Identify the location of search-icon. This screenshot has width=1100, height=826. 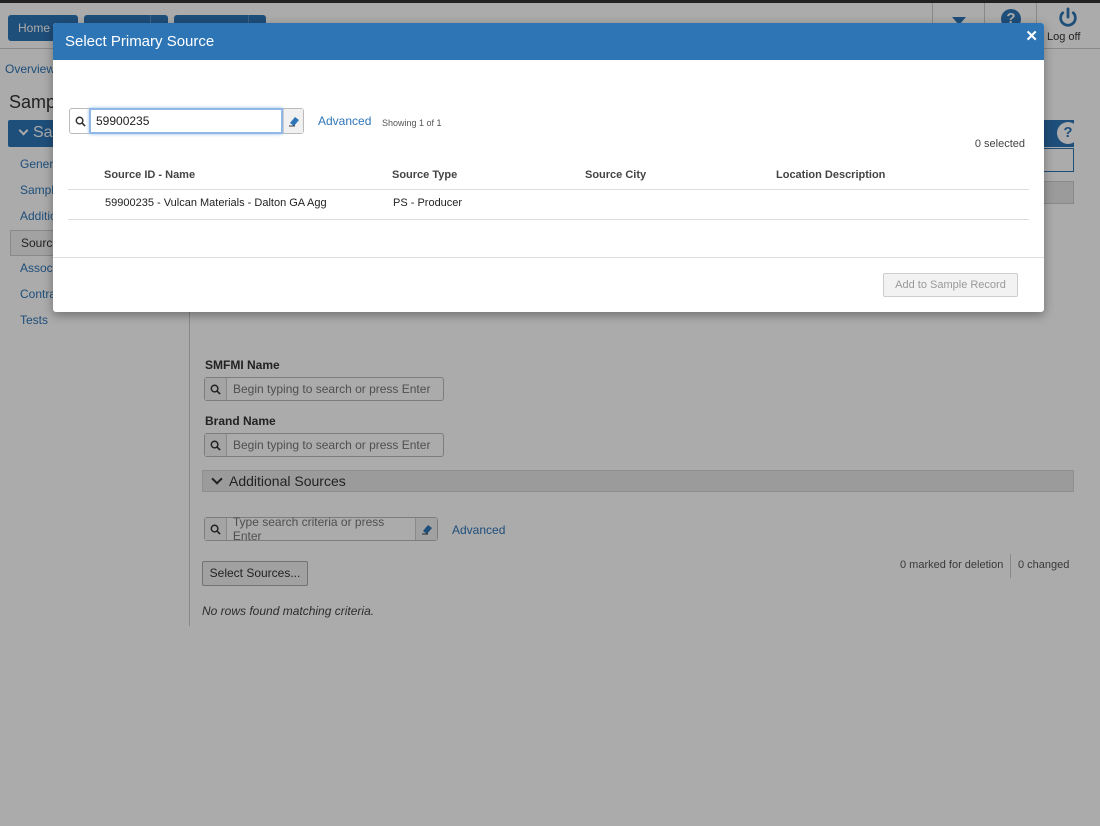
(80, 121).